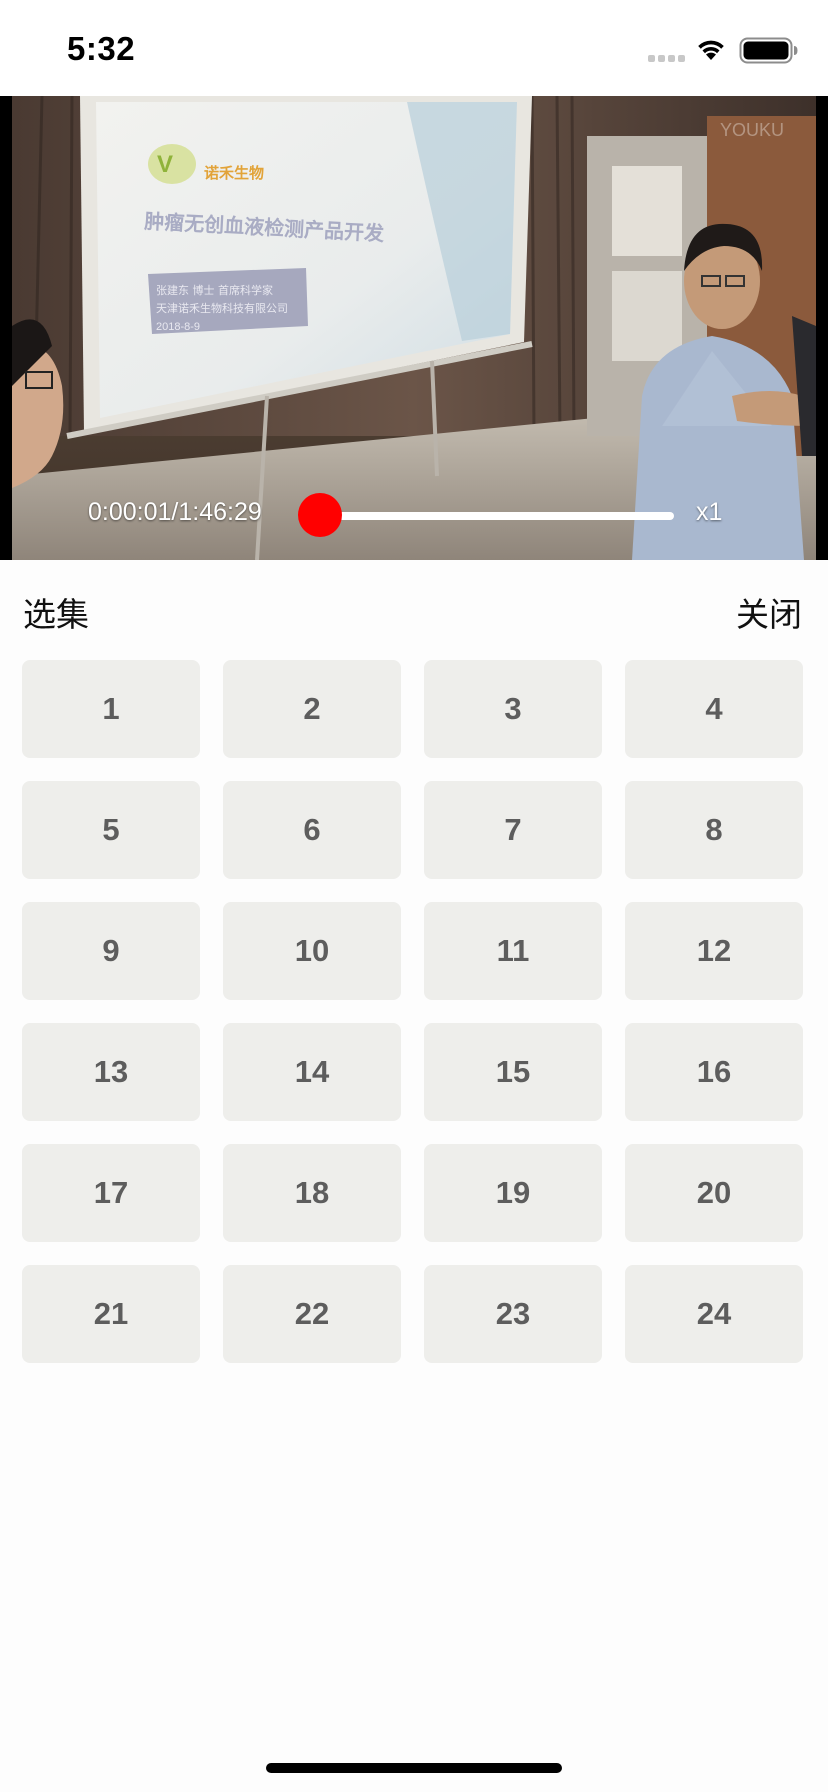  I want to click on slide-author-line1: 张建东 博士 首席科学家, so click(214, 290).